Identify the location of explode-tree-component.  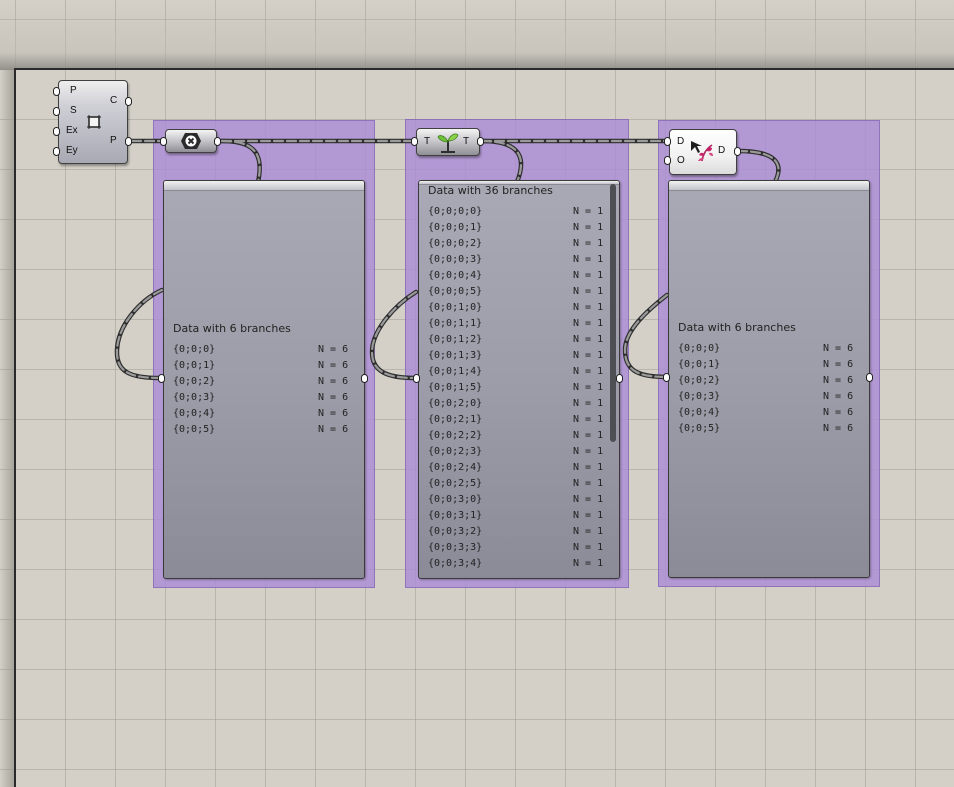
(191, 141).